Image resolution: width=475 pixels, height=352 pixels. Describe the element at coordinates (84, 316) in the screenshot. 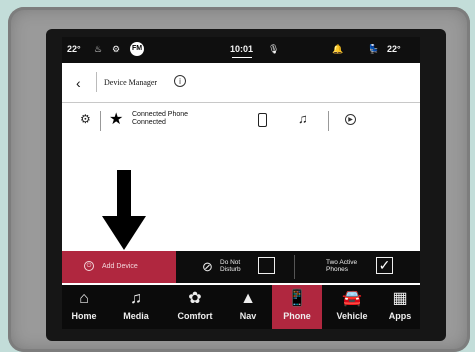

I see `nav-home-label: Home` at that location.